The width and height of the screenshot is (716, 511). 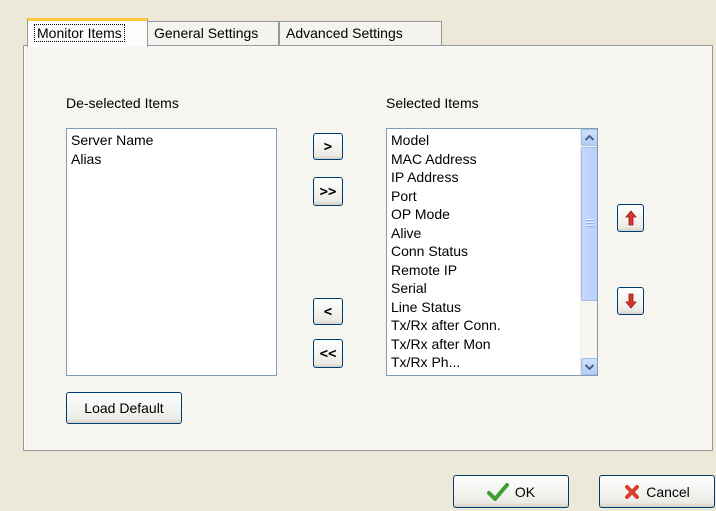 I want to click on ok-label: OK, so click(x=525, y=491).